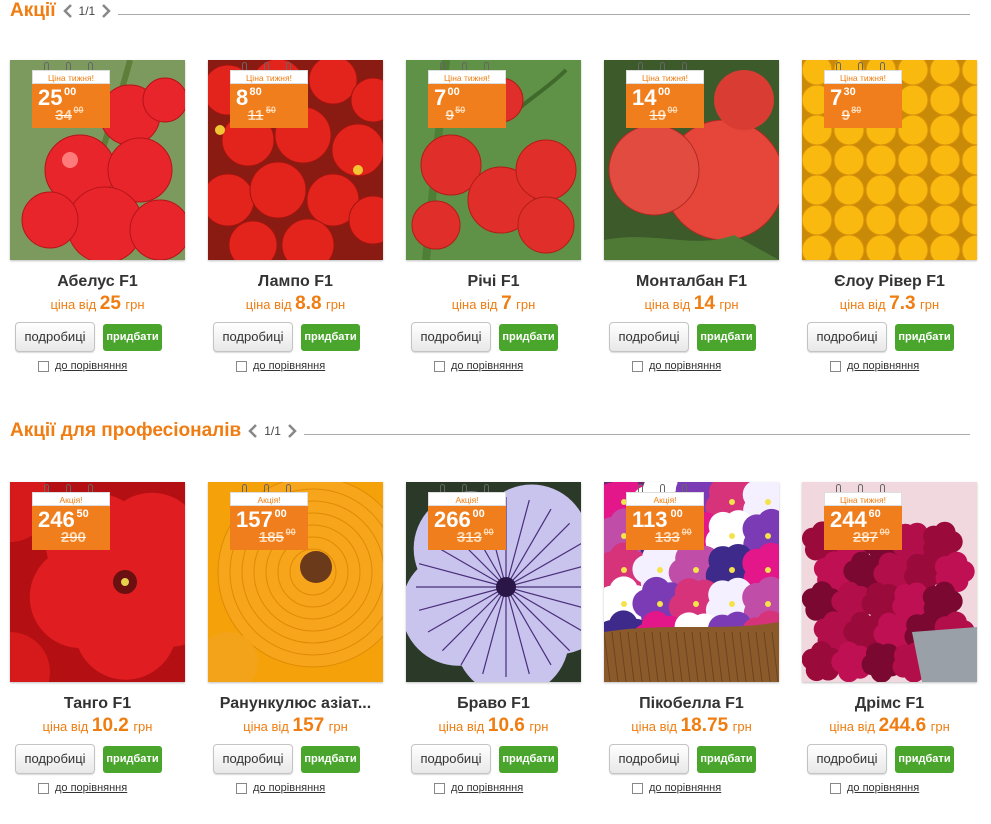 The height and width of the screenshot is (824, 991). I want to click on product-image: Акція! 266 00 313 00, so click(493, 582).